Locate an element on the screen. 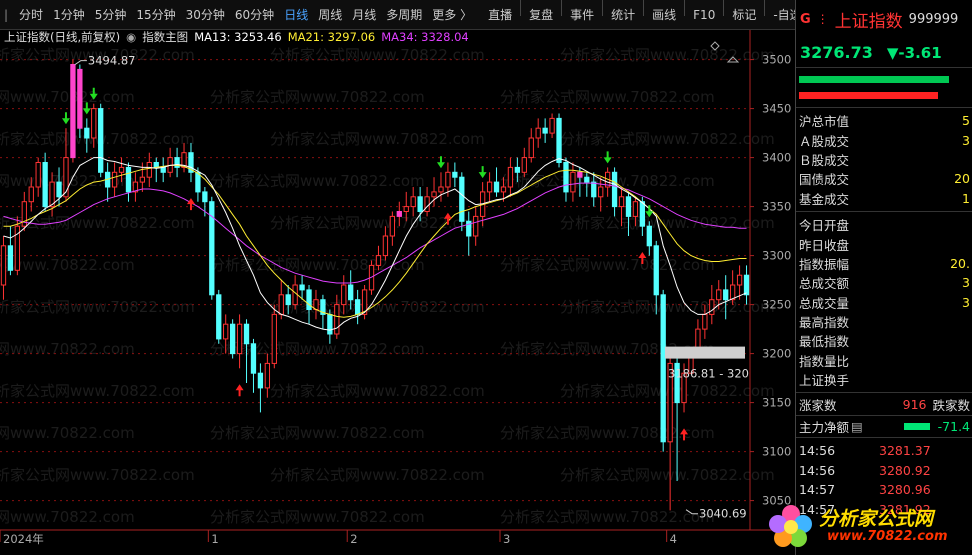  more-icon: ⋮ is located at coordinates (823, 19).